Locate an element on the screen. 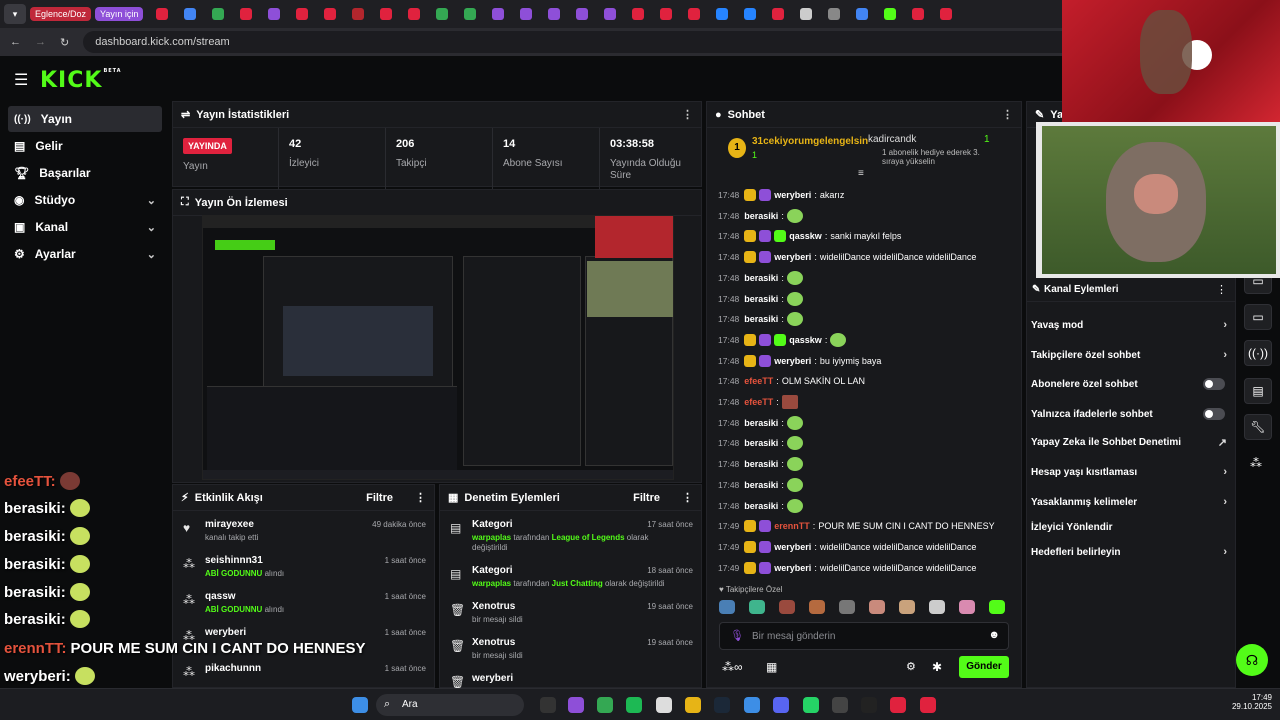 Image resolution: width=1280 pixels, height=720 pixels. channel-action-item: Hedefleri belirleyin › is located at coordinates (1131, 552).